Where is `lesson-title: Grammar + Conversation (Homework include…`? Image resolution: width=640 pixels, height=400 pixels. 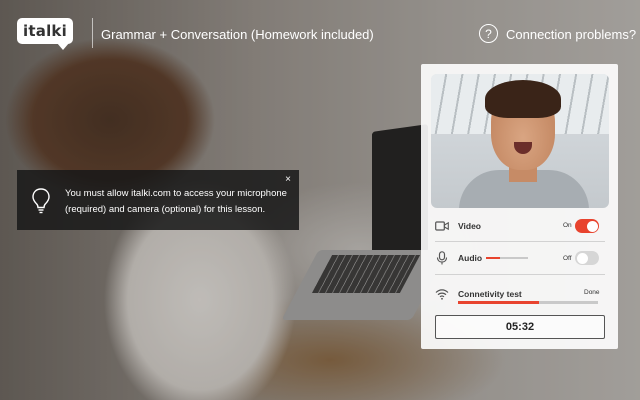
lesson-title: Grammar + Conversation (Homework include… is located at coordinates (237, 34).